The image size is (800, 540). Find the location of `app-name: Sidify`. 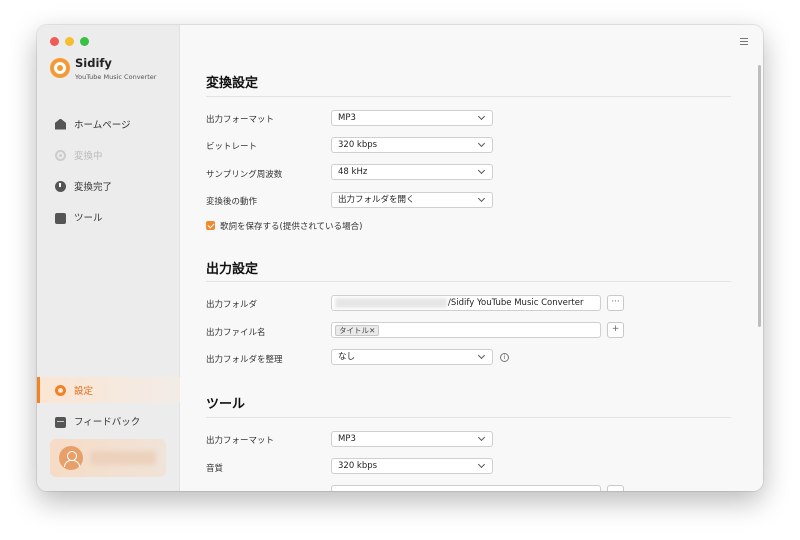

app-name: Sidify is located at coordinates (93, 63).